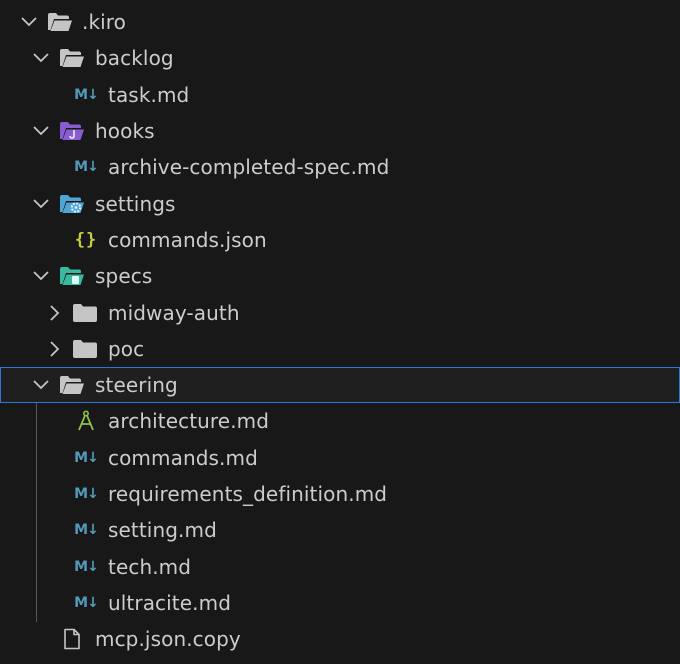  Describe the element at coordinates (72, 639) in the screenshot. I see `file-icon` at that location.